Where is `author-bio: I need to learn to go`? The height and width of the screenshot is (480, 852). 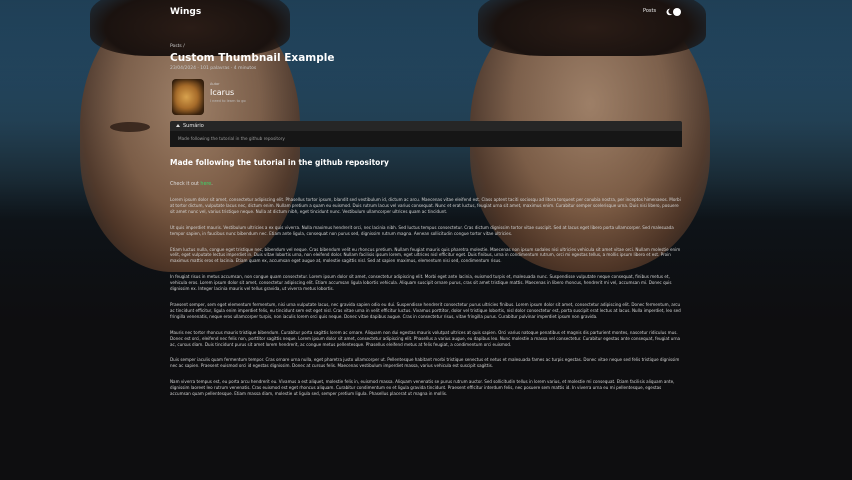
author-bio: I need to learn to go is located at coordinates (228, 101).